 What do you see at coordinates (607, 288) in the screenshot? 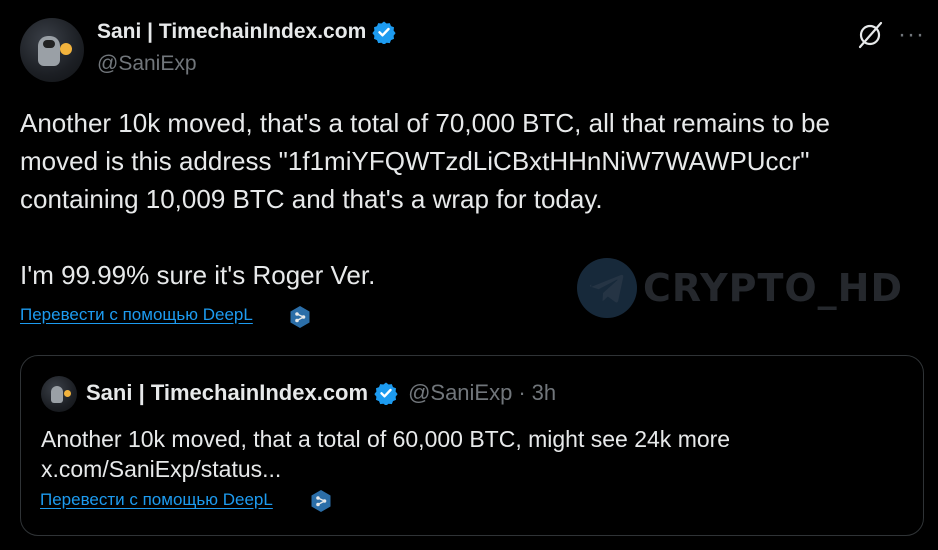
I see `telegram-icon` at bounding box center [607, 288].